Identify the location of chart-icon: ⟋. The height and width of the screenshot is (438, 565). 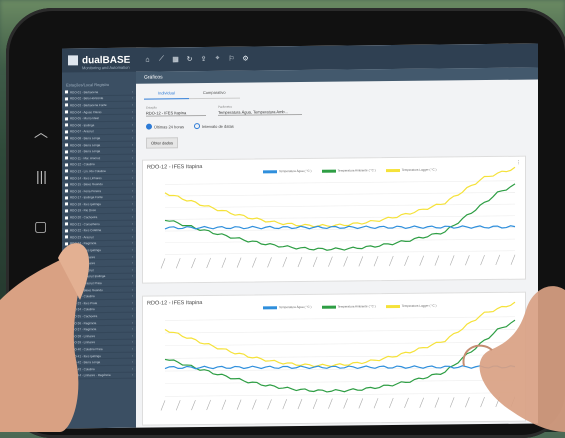
(161, 59).